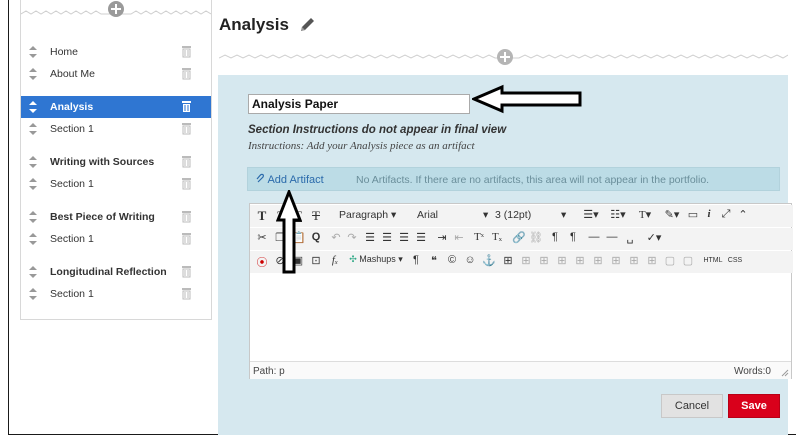 The height and width of the screenshot is (435, 796). What do you see at coordinates (526, 262) in the screenshot?
I see `table-row-props-icon: ⊞` at bounding box center [526, 262].